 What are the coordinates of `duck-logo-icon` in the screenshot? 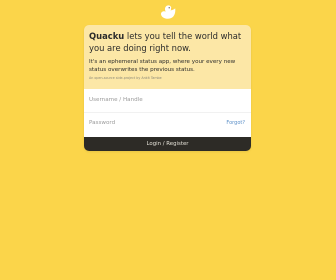 It's located at (168, 12).